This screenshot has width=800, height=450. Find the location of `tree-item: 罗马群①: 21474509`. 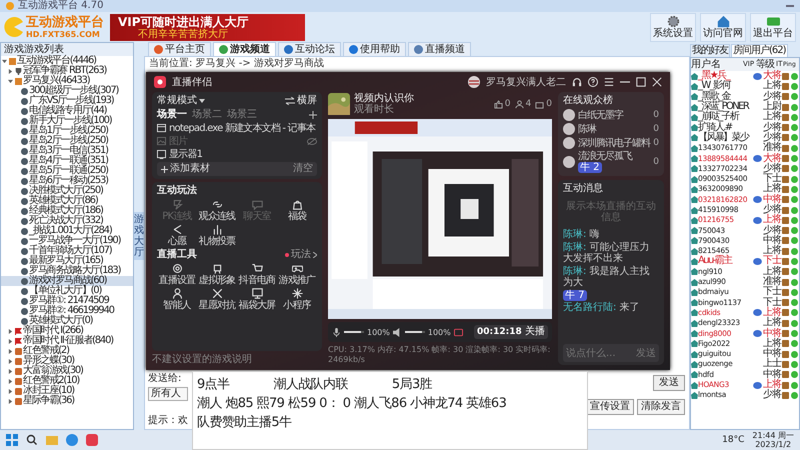

tree-item: 罗马群①: 21474509 is located at coordinates (67, 301).